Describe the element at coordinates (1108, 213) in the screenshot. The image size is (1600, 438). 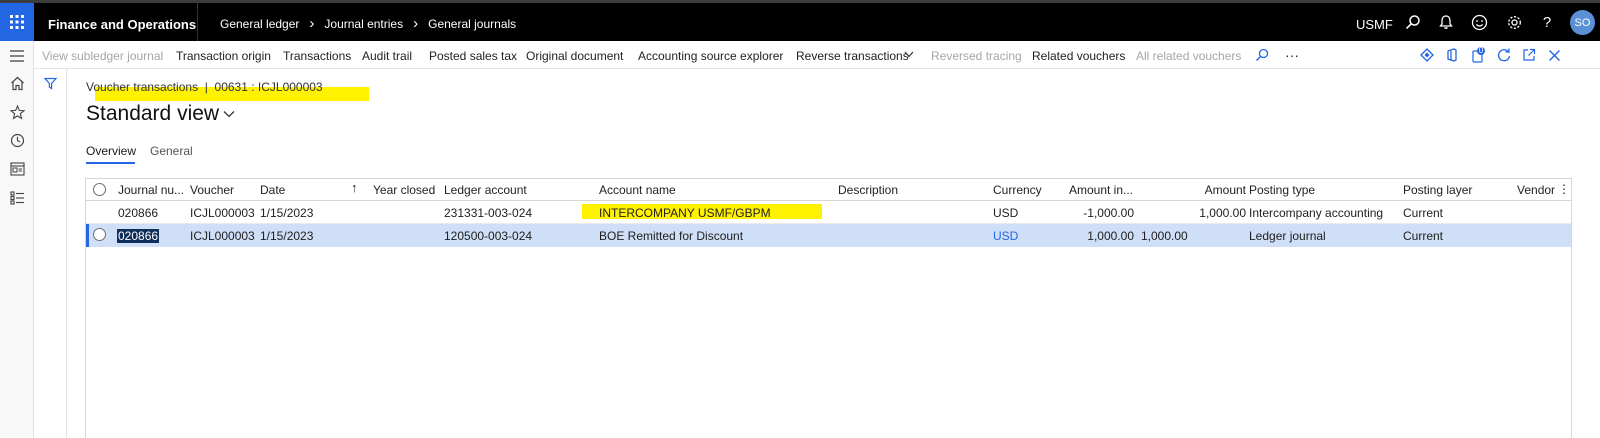
I see `cell-amount-in: -1,000.00` at that location.